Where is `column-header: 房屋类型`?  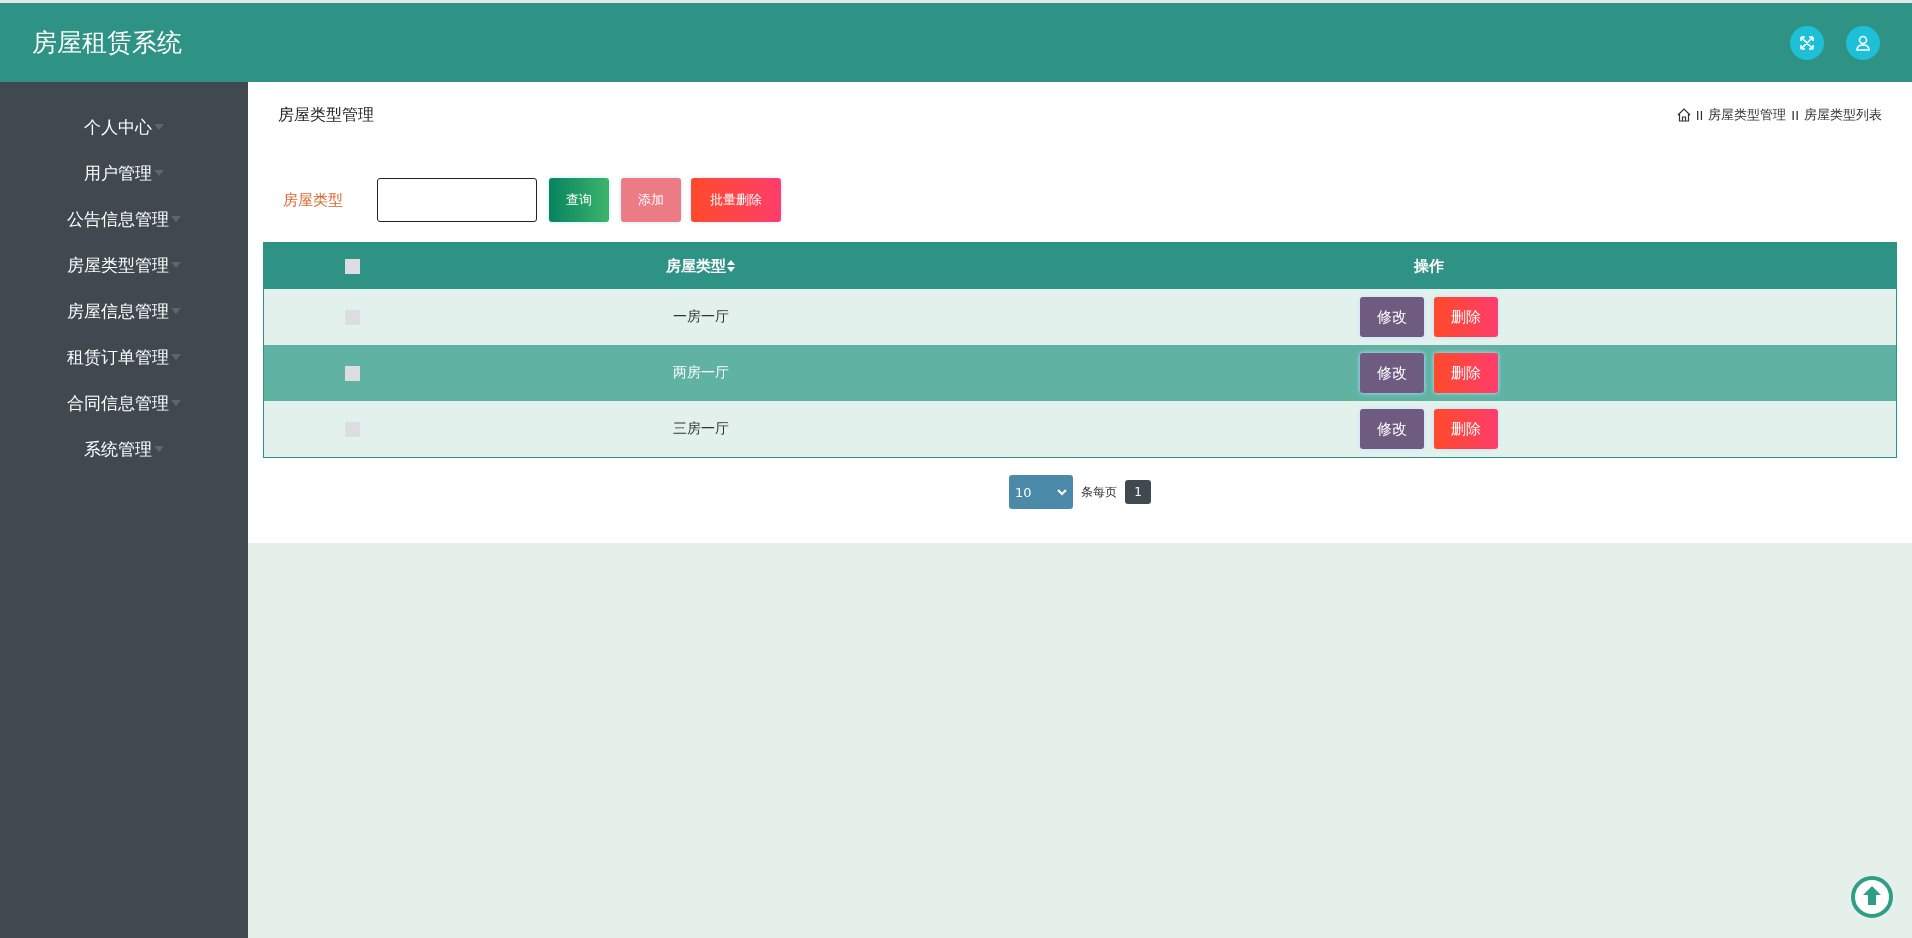
column-header: 房屋类型 is located at coordinates (696, 266).